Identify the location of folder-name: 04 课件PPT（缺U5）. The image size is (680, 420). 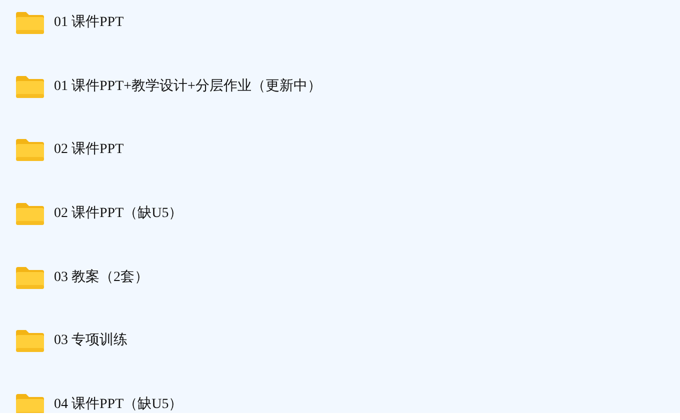
(118, 405).